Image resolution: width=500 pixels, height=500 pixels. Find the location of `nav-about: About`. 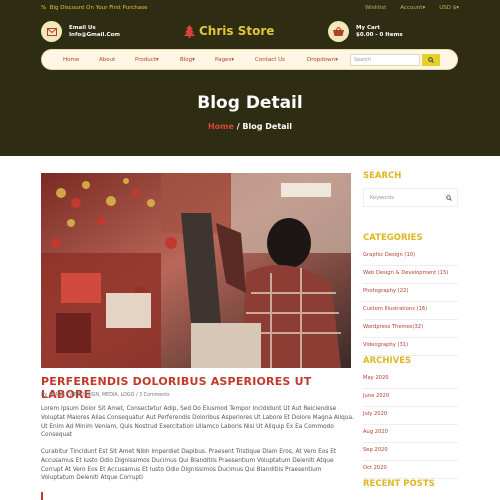

nav-about: About is located at coordinates (107, 60).